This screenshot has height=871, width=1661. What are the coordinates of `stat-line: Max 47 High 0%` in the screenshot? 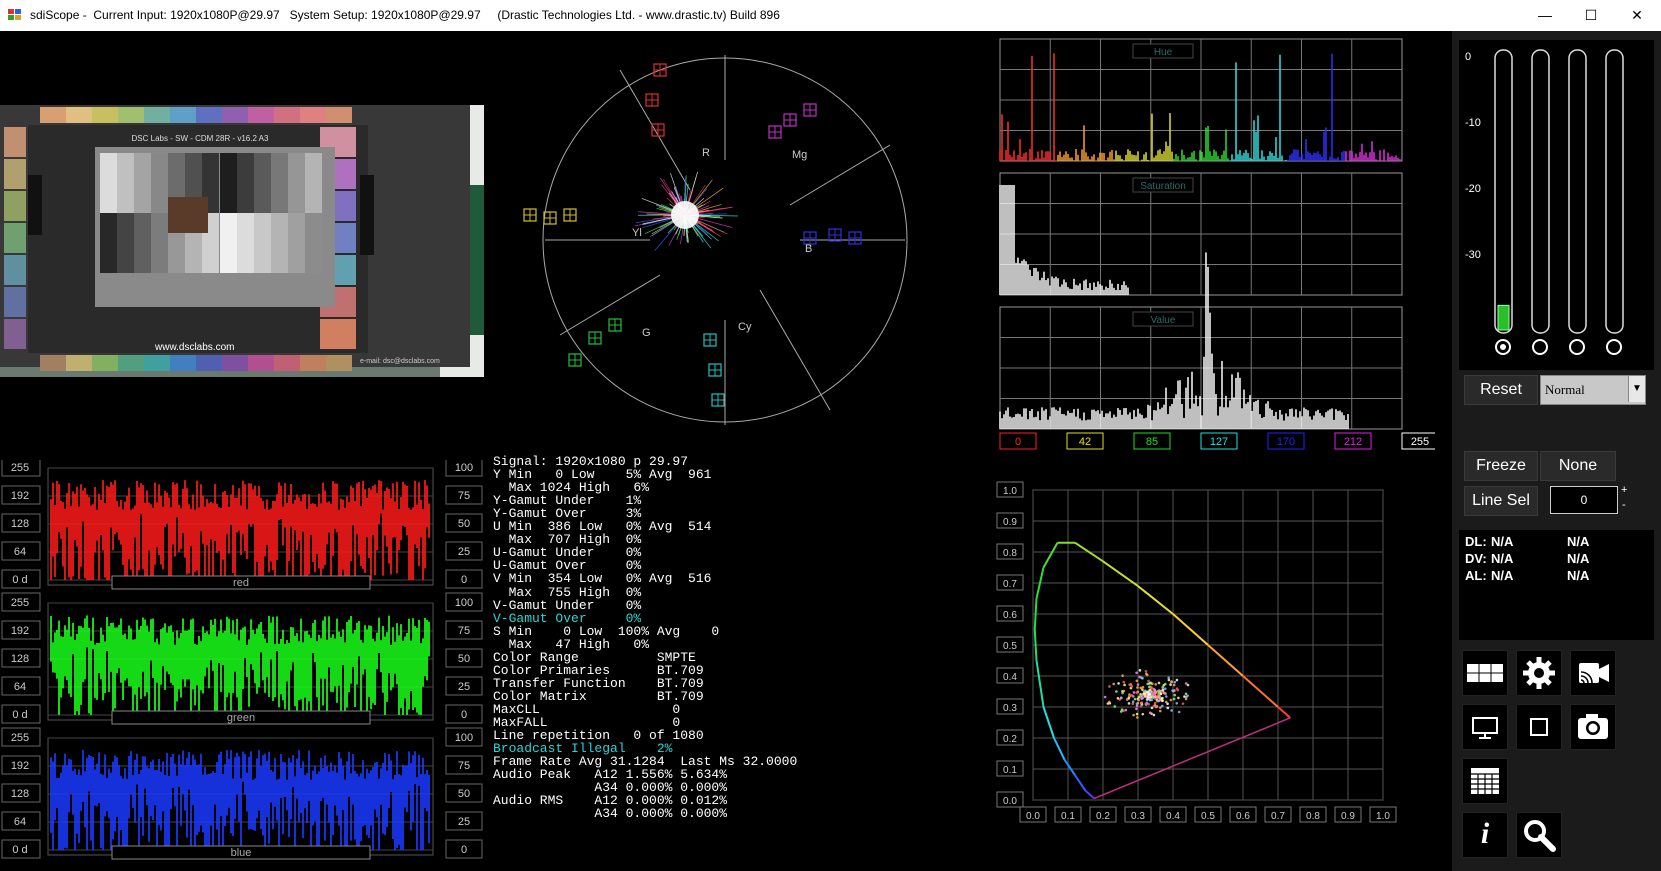 It's located at (571, 644).